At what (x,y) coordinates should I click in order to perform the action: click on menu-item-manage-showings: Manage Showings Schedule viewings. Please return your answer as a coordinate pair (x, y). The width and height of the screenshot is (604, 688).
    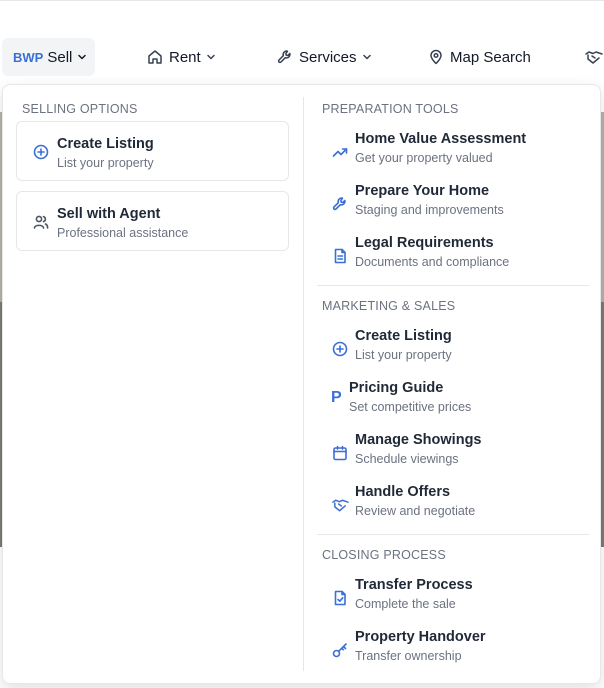
    Looking at the image, I should click on (453, 453).